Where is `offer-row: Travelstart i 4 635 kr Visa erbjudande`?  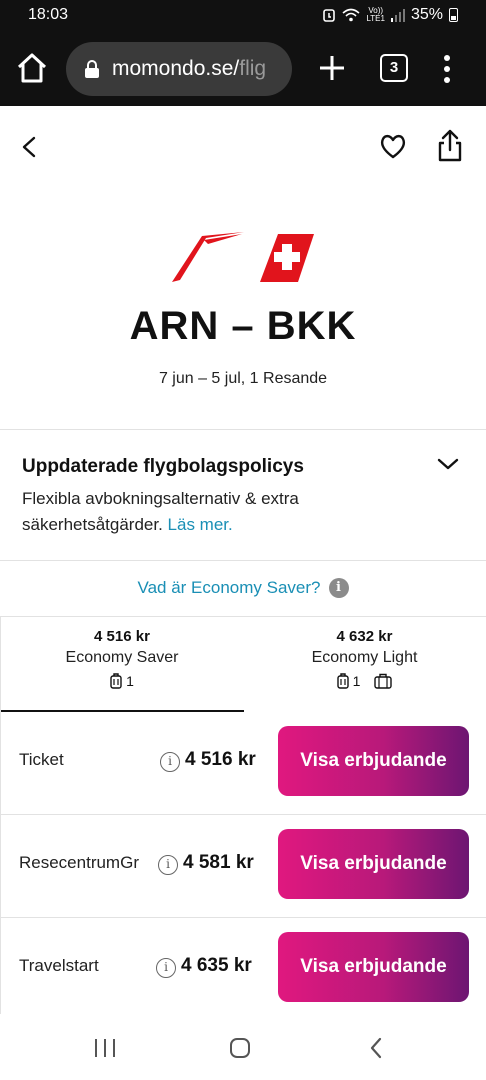
offer-row: Travelstart i 4 635 kr Visa erbjudande is located at coordinates (243, 969).